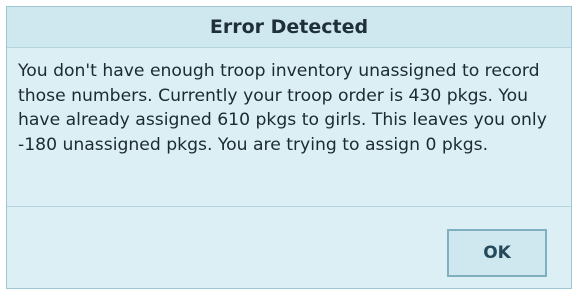 Image resolution: width=580 pixels, height=293 pixels. What do you see at coordinates (289, 206) in the screenshot?
I see `dialog-divider` at bounding box center [289, 206].